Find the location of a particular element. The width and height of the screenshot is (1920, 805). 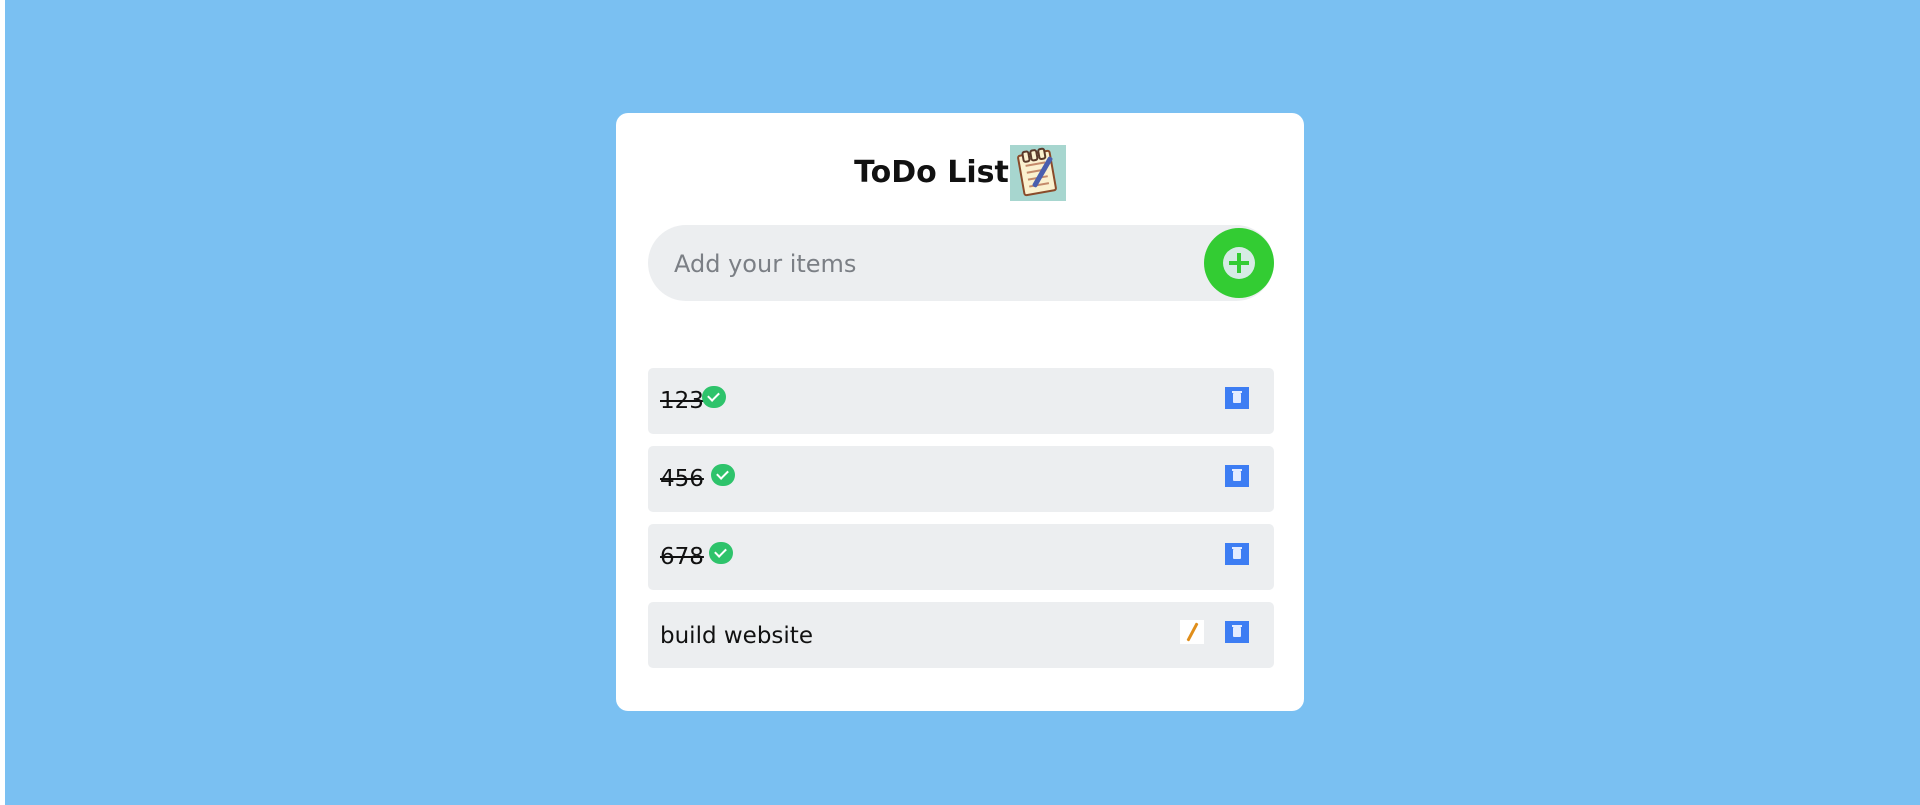

todo-item: 123 is located at coordinates (961, 401).